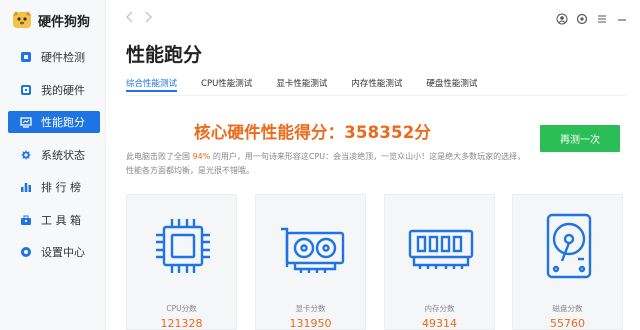 Image resolution: width=640 pixels, height=330 pixels. I want to click on tab-overall: 综合性能测试, so click(152, 84).